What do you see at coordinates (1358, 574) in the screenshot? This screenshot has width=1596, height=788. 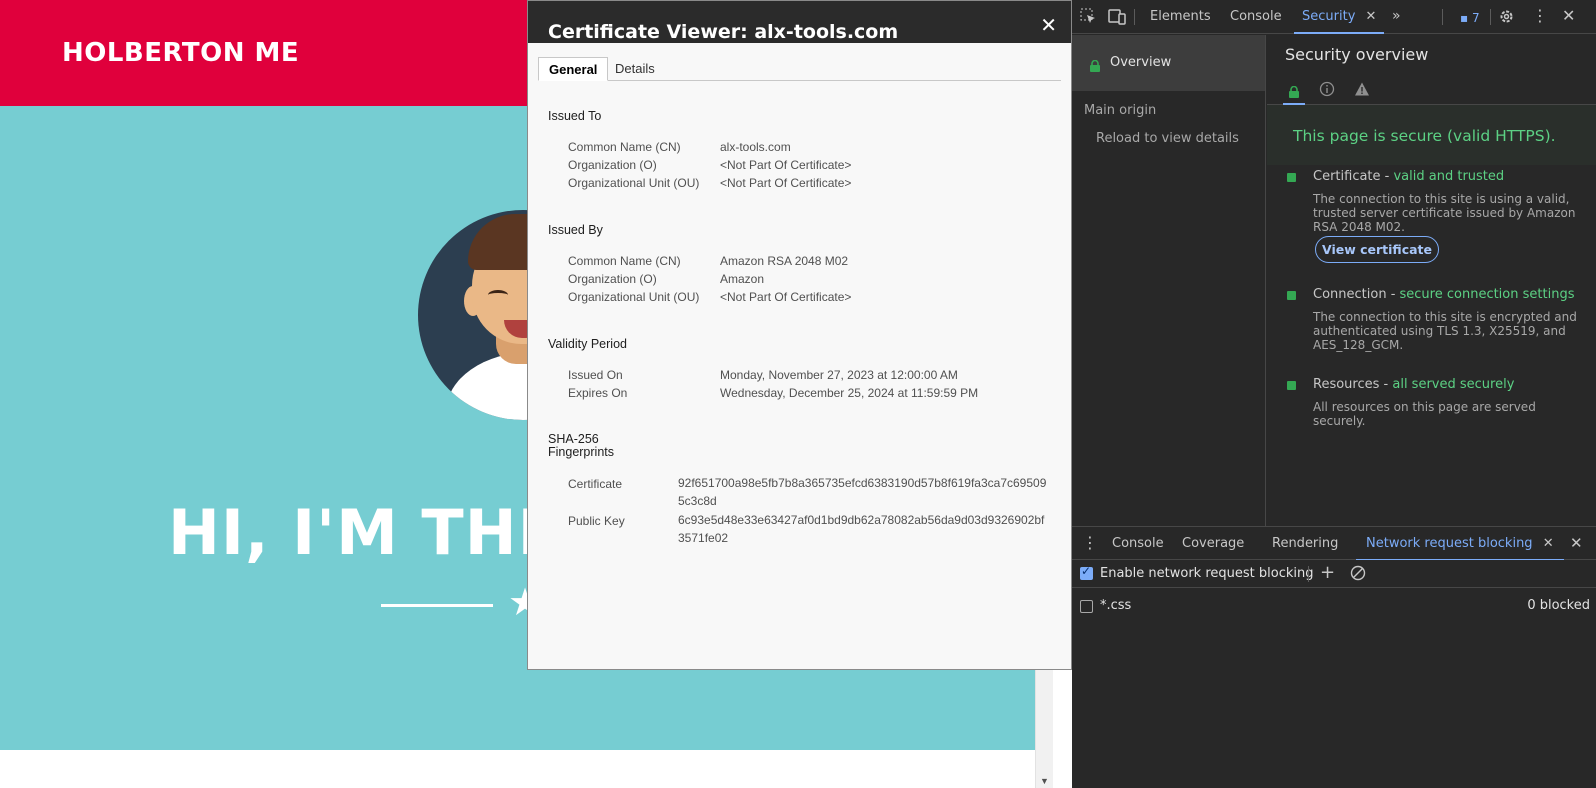 I see `clear-patterns-icon` at bounding box center [1358, 574].